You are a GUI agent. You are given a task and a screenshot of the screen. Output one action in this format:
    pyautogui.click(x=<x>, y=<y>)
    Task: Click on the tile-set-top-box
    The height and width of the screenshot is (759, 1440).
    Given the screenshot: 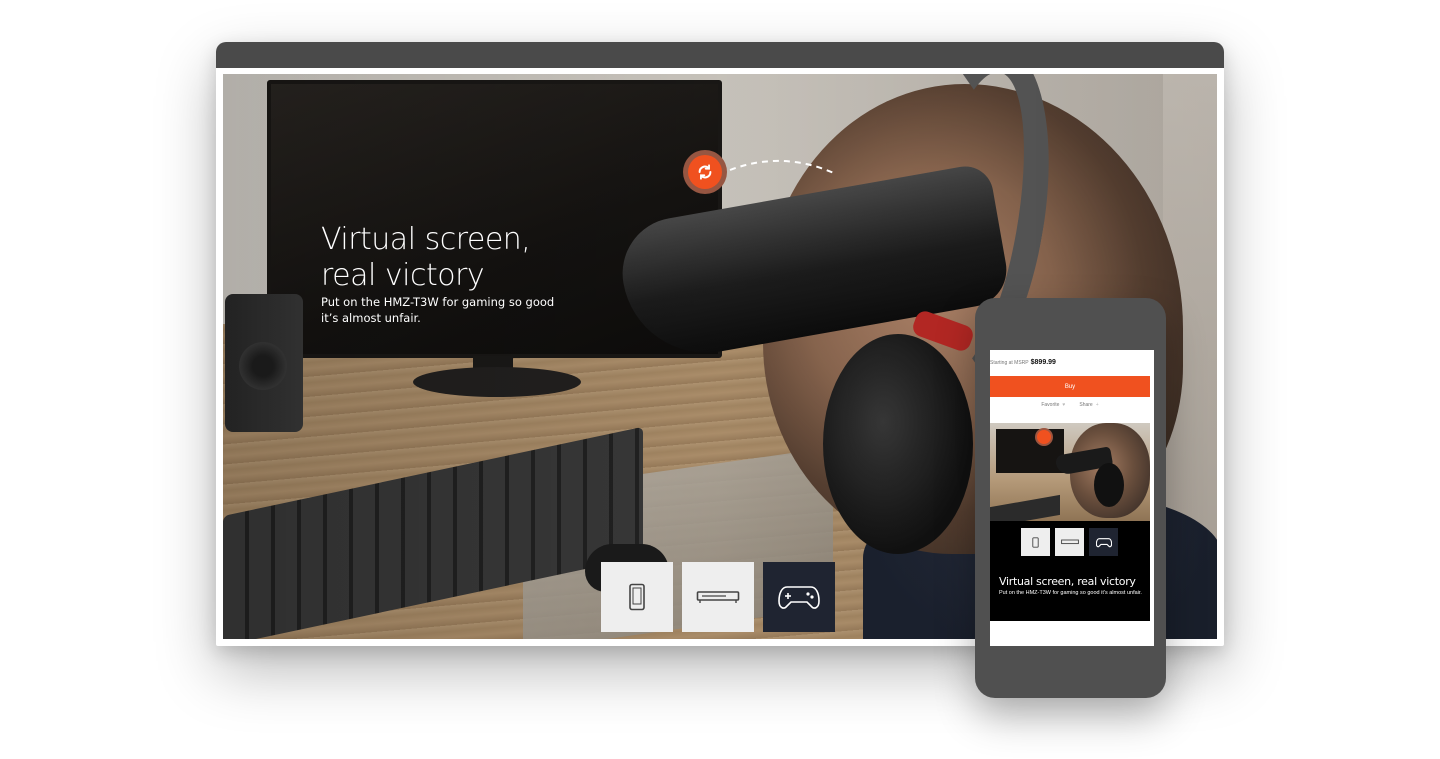 What is the action you would take?
    pyautogui.click(x=718, y=597)
    